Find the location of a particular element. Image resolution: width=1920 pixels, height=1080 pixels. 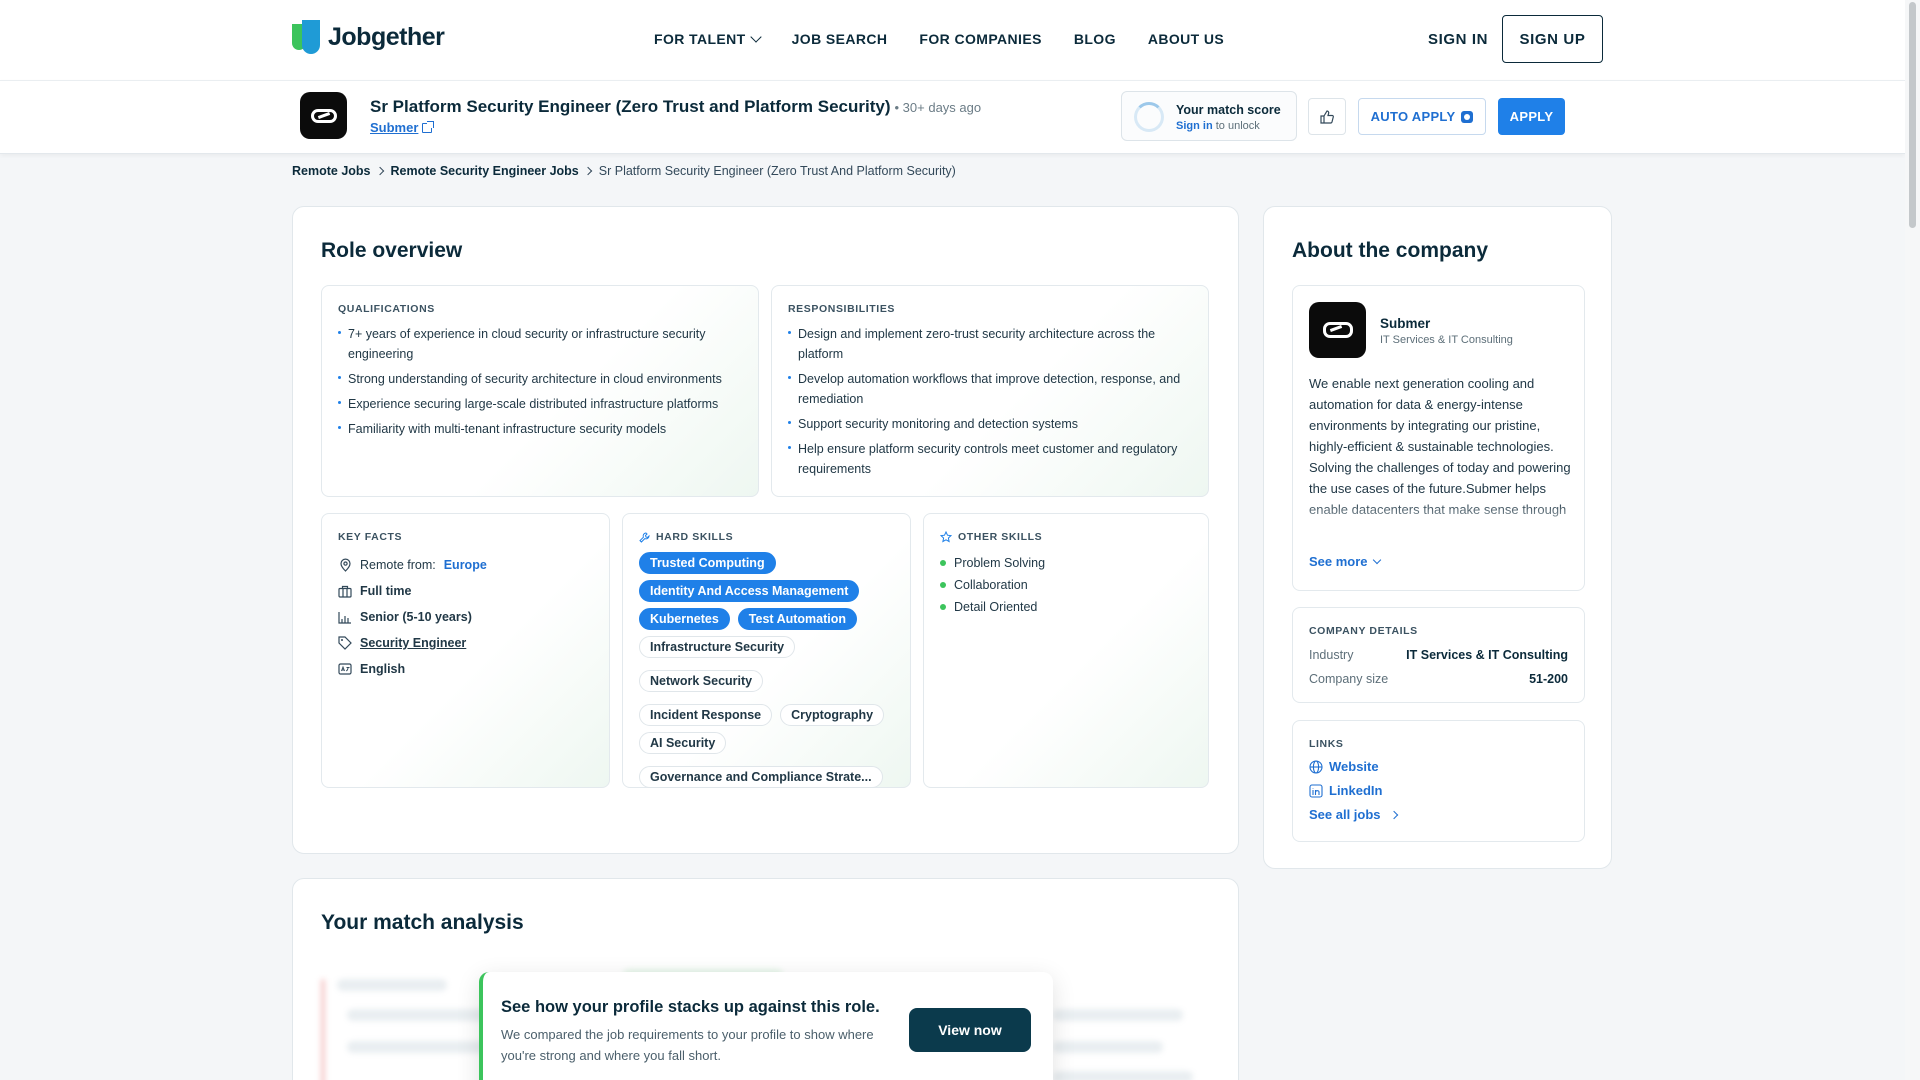

nav-for-talent: FOR TALENT is located at coordinates (708, 39).